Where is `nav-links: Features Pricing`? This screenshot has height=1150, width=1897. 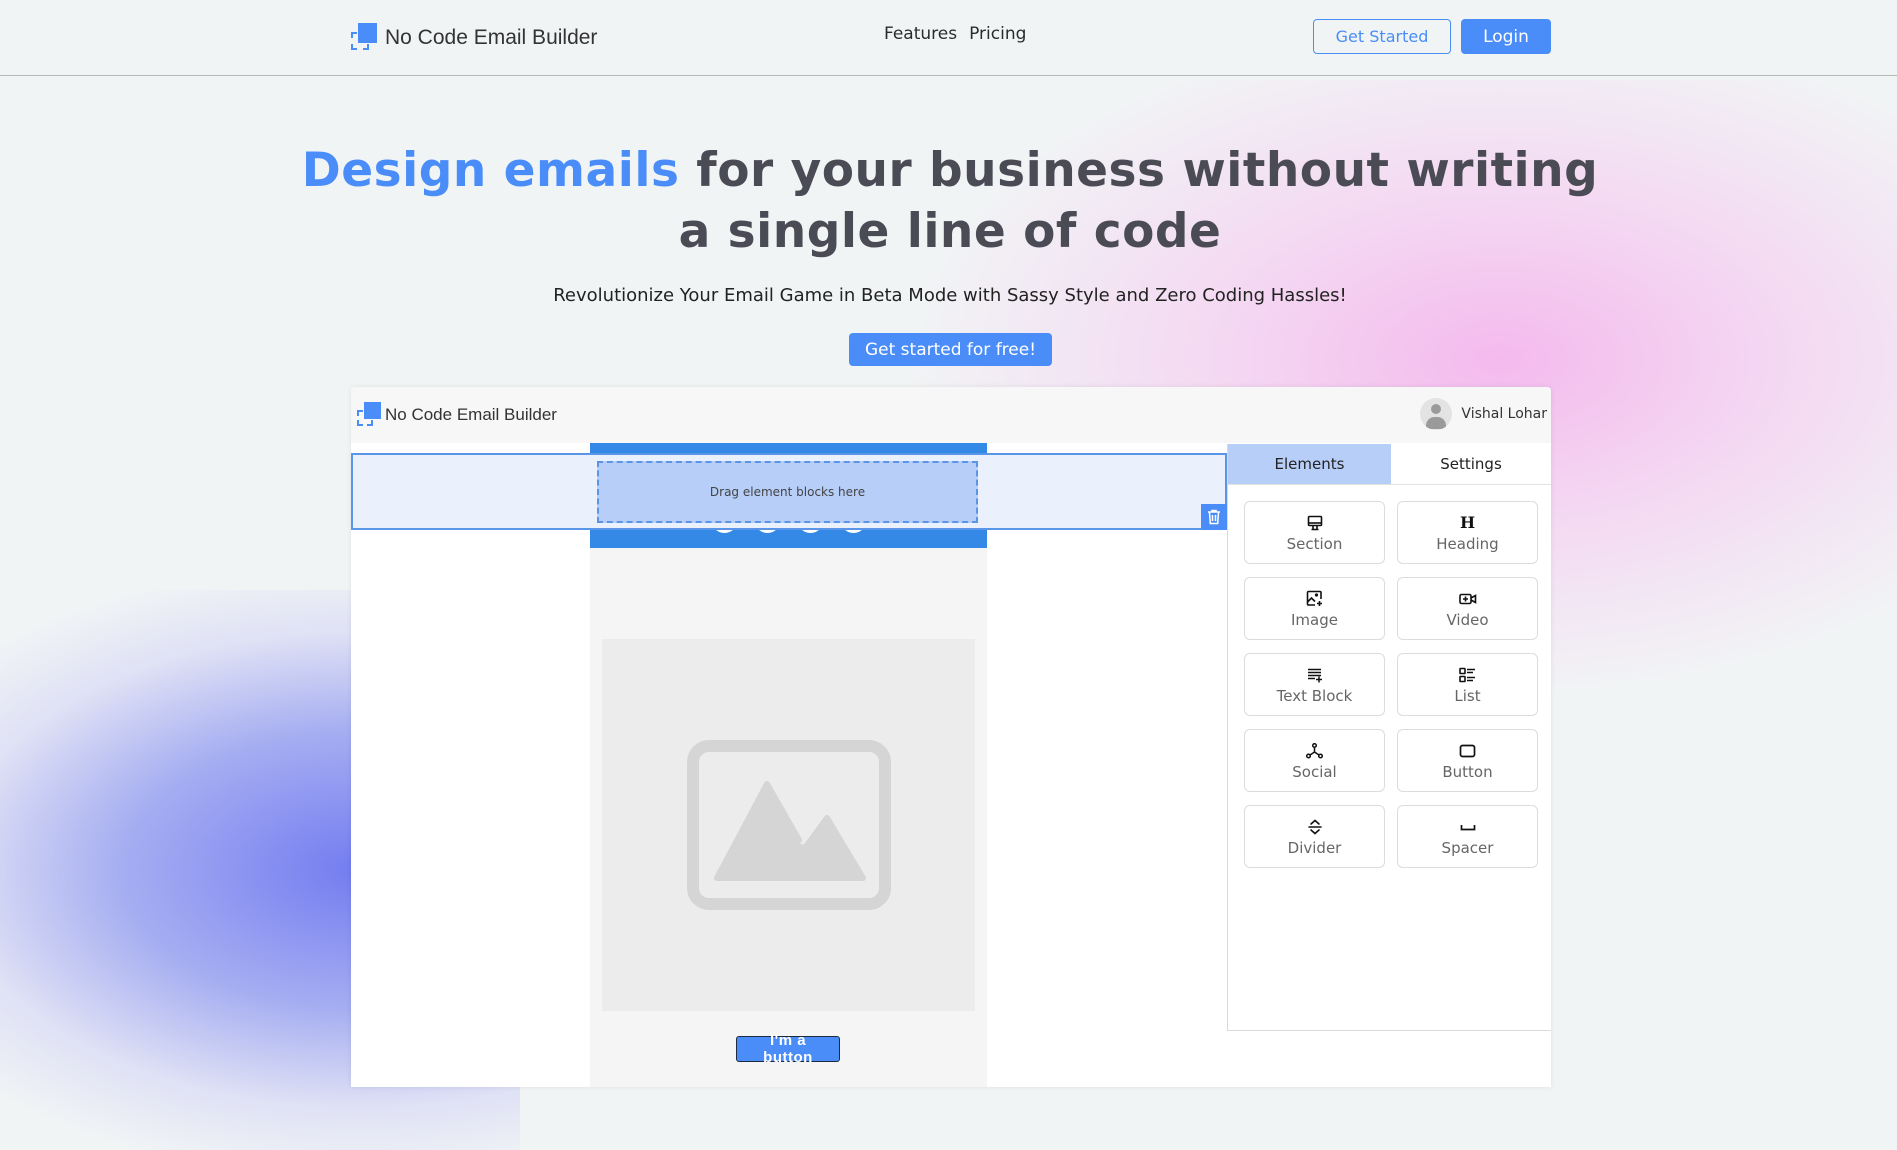 nav-links: Features Pricing is located at coordinates (955, 34).